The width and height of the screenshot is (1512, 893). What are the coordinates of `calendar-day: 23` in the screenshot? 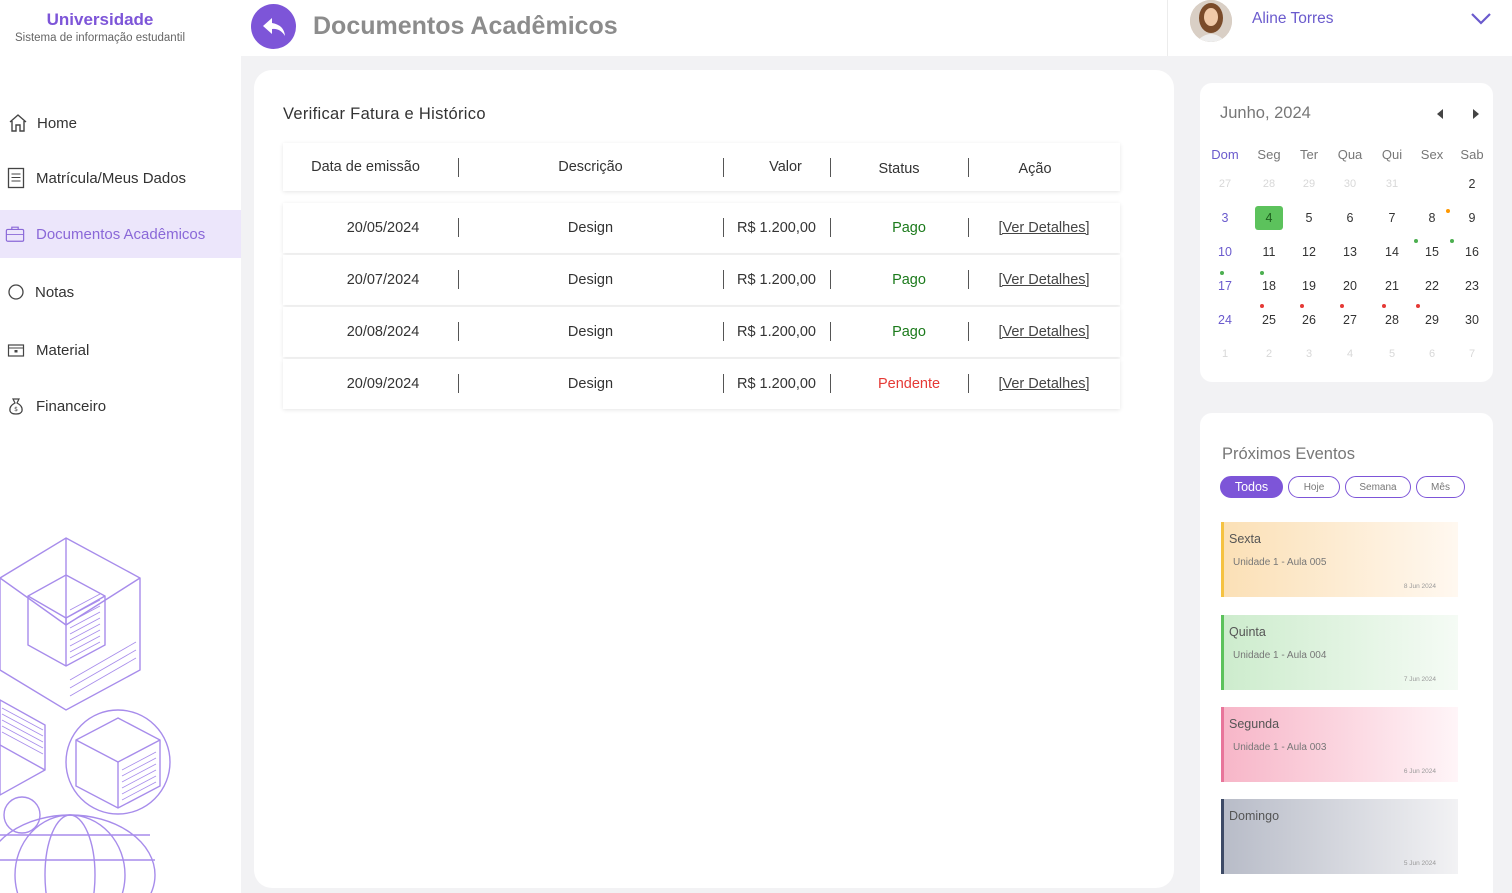 It's located at (1472, 286).